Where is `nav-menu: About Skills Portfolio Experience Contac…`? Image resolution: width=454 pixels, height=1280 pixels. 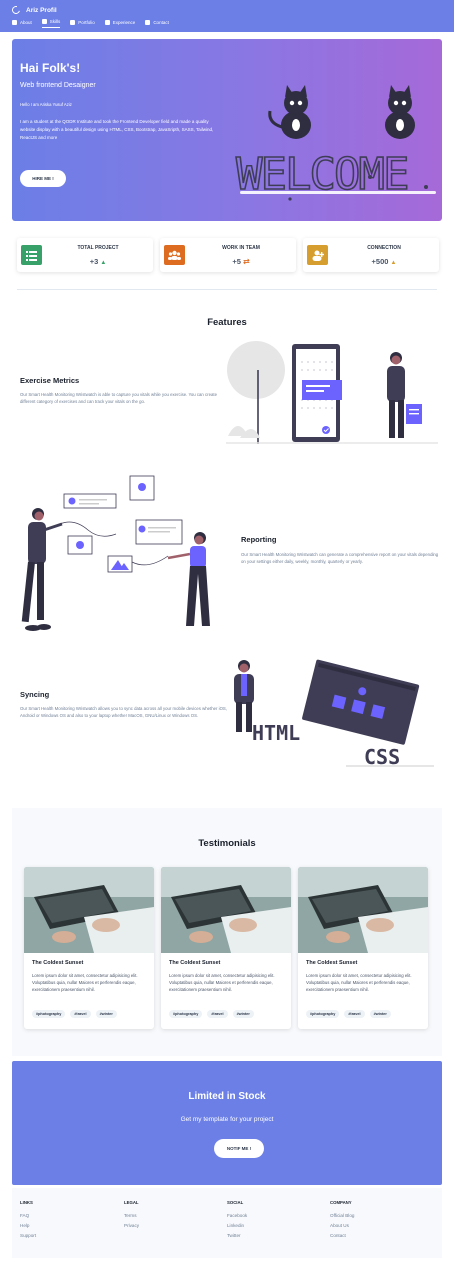 nav-menu: About Skills Portfolio Experience Contac… is located at coordinates (90, 23).